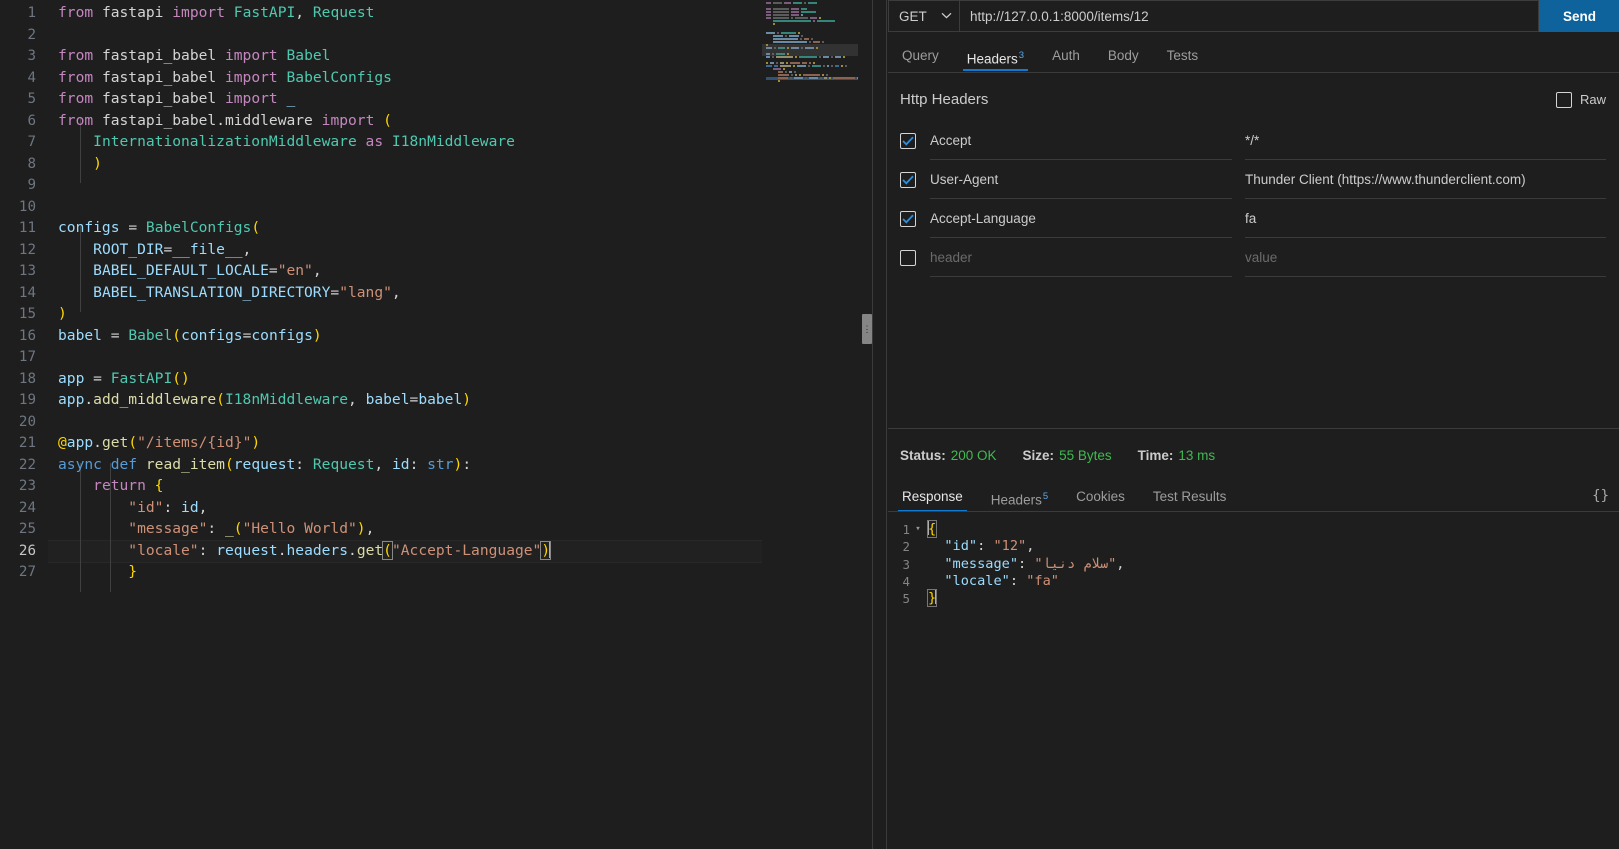 The width and height of the screenshot is (1619, 849). I want to click on line-content: from fastapi_babel import BabelConfigs, so click(225, 77).